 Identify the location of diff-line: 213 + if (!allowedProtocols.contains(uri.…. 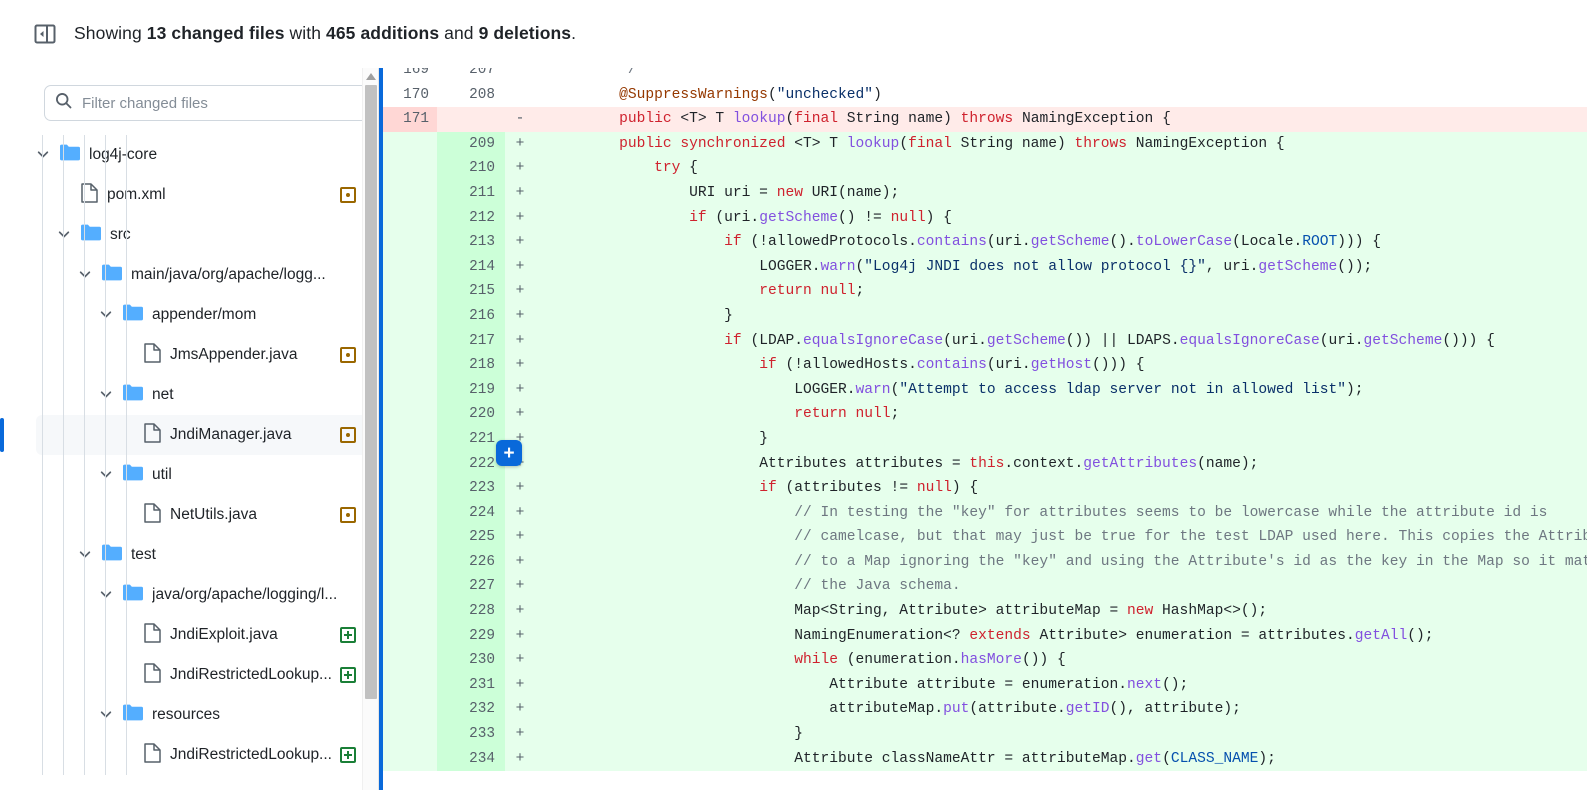
(983, 242).